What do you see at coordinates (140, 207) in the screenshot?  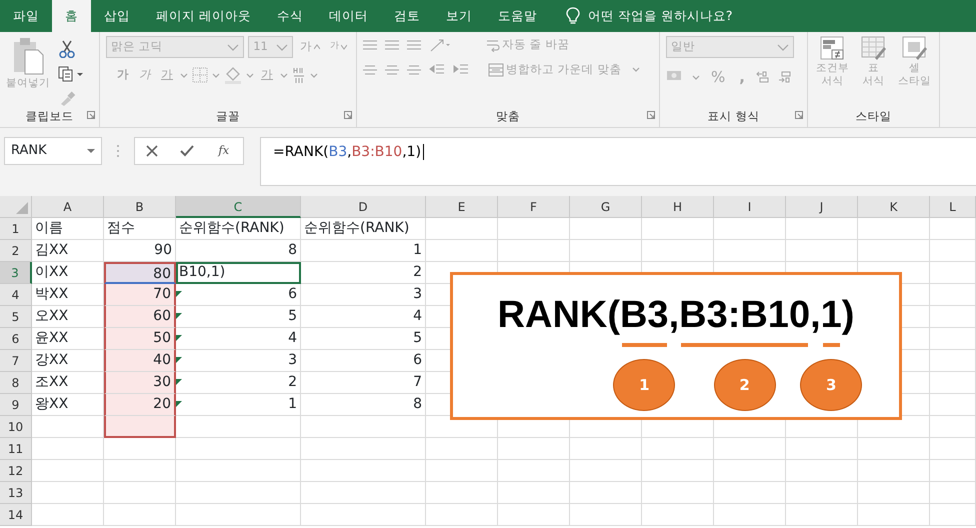 I see `column-header: B` at bounding box center [140, 207].